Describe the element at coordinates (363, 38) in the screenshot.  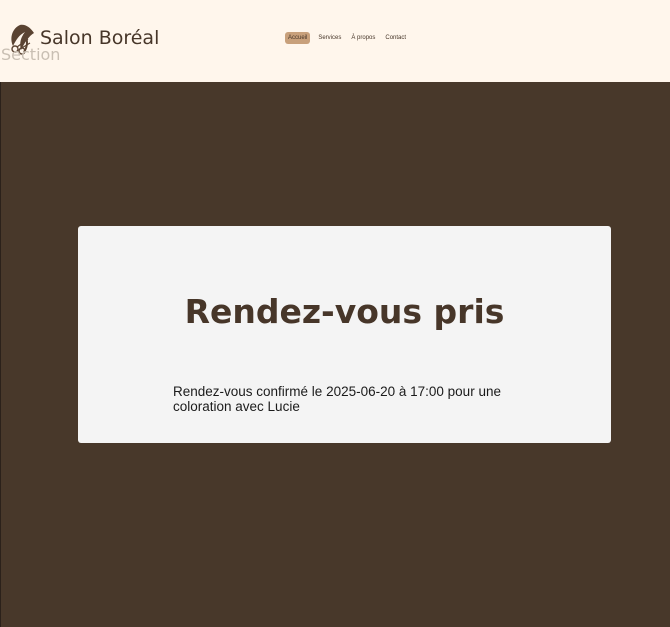
I see `nav-item-a-propos: À propos` at that location.